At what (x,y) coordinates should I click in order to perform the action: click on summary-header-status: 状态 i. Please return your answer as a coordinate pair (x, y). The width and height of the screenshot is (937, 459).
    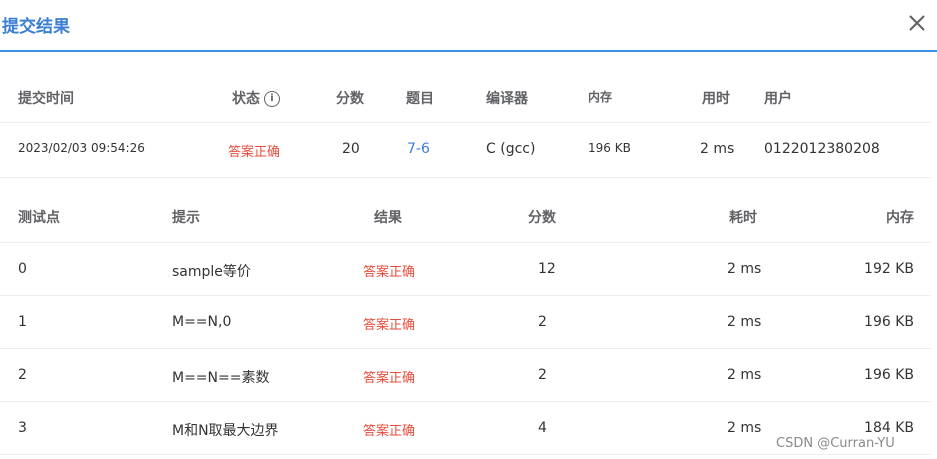
    Looking at the image, I should click on (256, 98).